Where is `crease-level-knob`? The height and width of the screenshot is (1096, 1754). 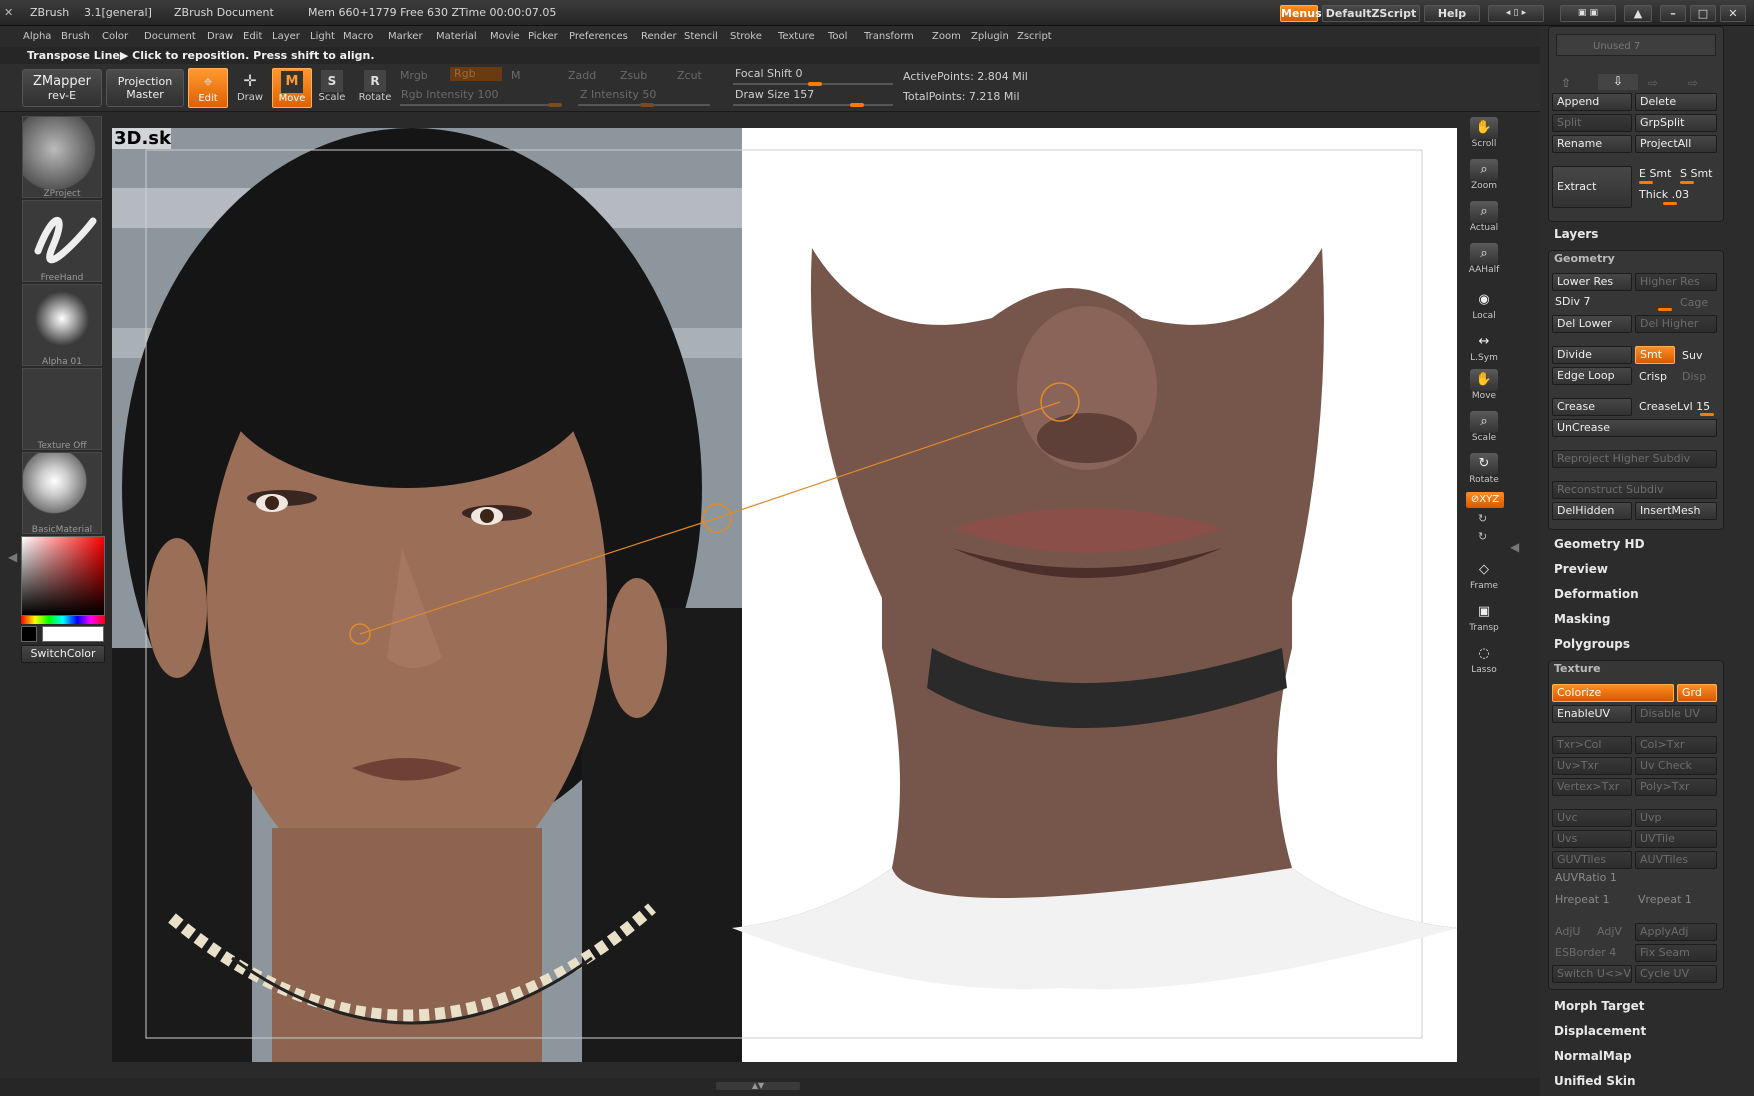 crease-level-knob is located at coordinates (1707, 414).